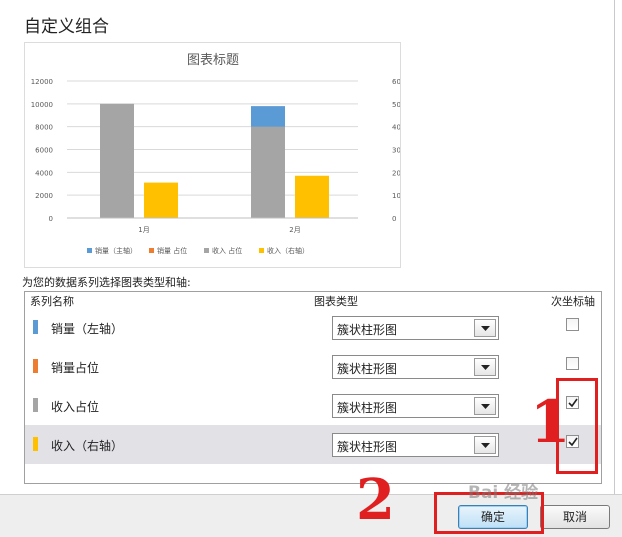  I want to click on y-left-tick-label: 12000, so click(42, 82).